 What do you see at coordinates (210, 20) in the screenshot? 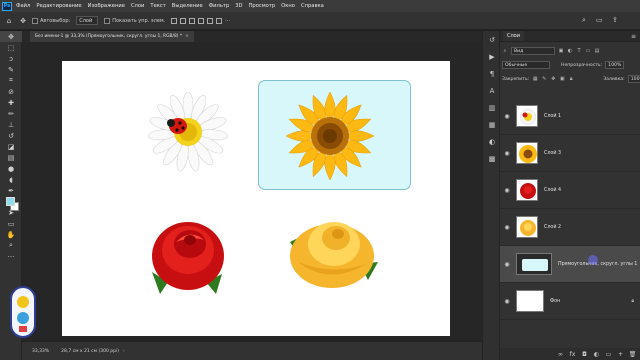
I see `align-middle-icon` at bounding box center [210, 20].